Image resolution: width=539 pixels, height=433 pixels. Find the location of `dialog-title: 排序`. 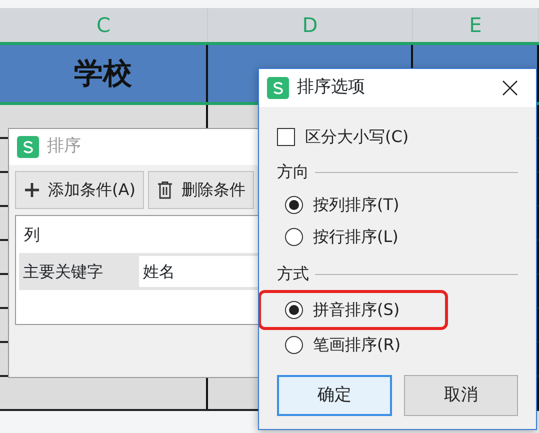

dialog-title: 排序 is located at coordinates (64, 146).